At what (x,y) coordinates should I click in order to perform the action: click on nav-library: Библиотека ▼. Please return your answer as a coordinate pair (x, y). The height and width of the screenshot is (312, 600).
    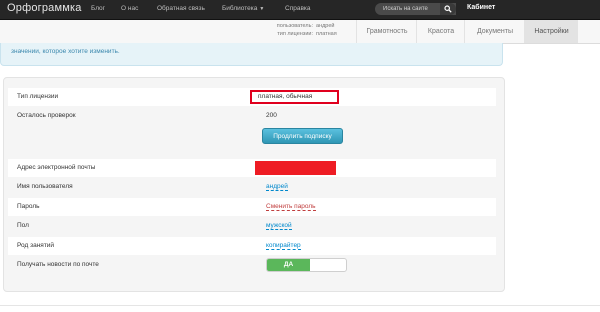
    Looking at the image, I should click on (243, 8).